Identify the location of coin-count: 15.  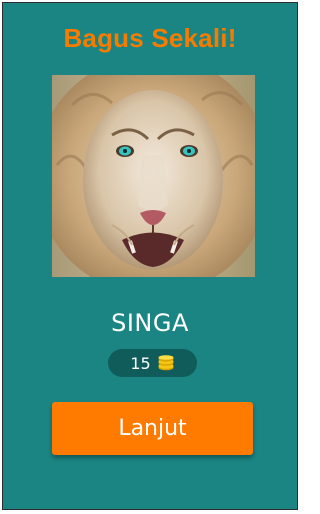
(140, 363).